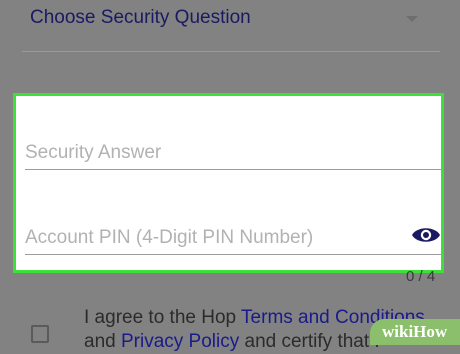 This screenshot has width=460, height=354. I want to click on privacy-policy-link: Privacy Policy, so click(180, 341).